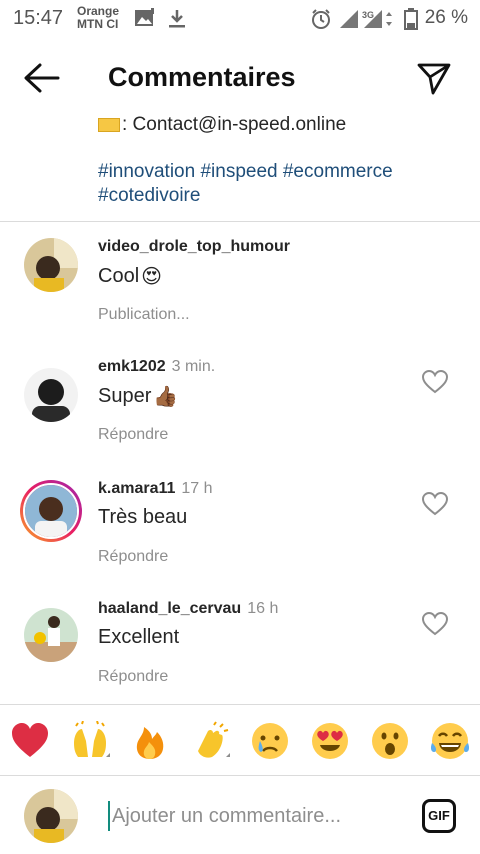  I want to click on back-arrow-icon, so click(42, 78).